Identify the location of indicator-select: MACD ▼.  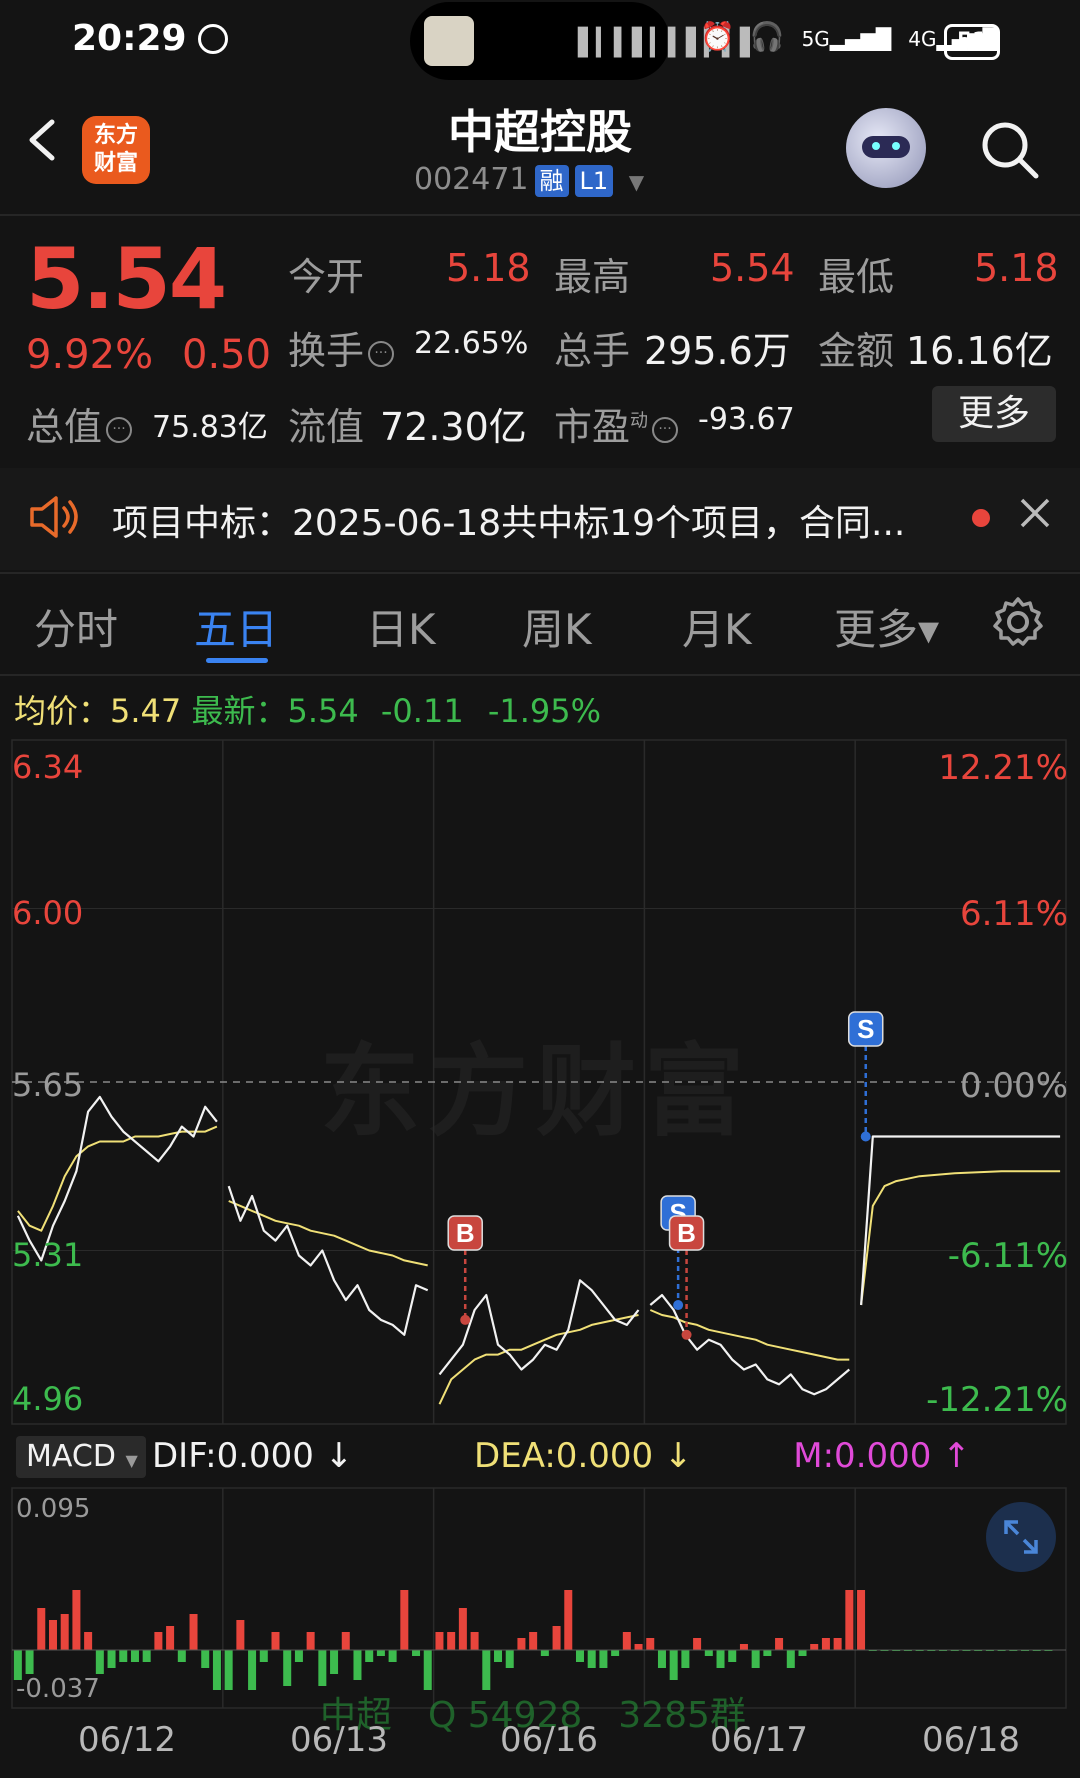
(81, 1457).